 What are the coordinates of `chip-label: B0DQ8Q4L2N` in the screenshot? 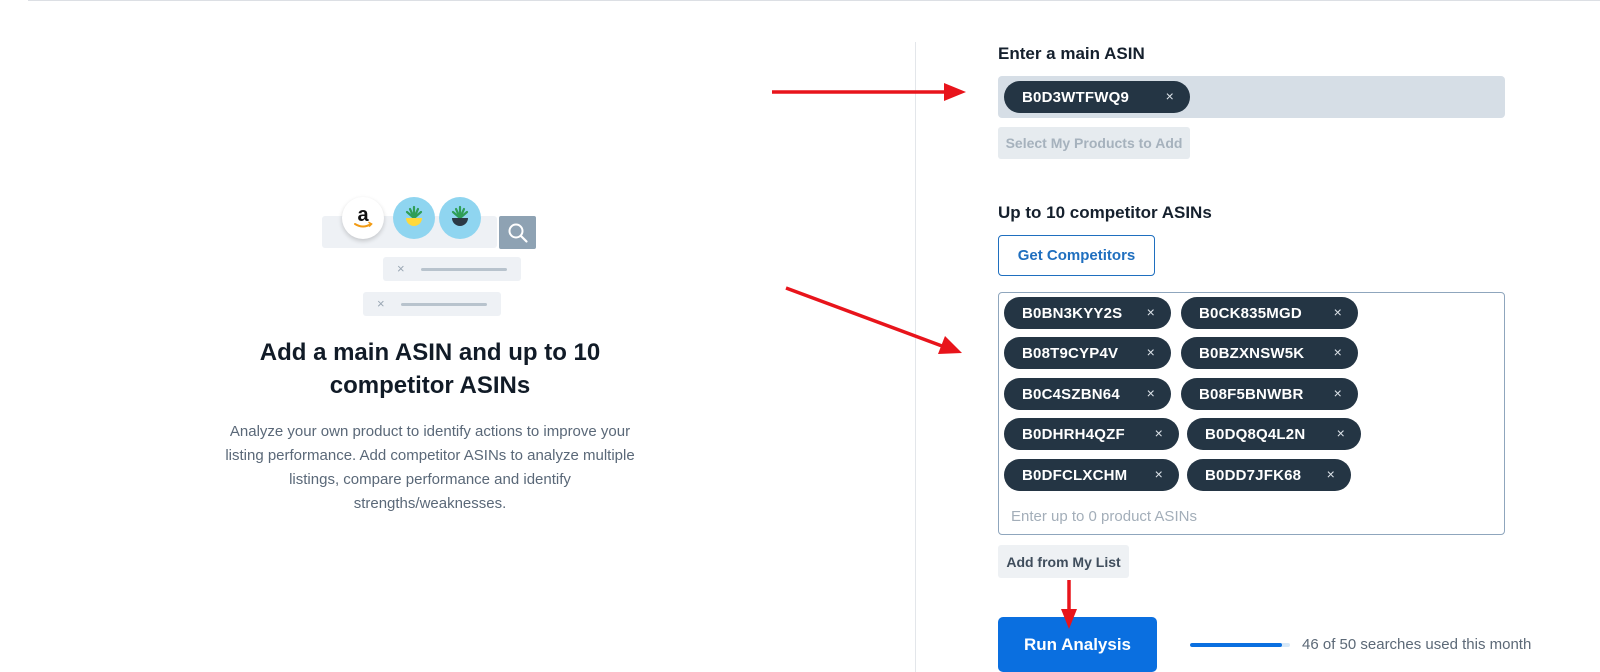 It's located at (1255, 434).